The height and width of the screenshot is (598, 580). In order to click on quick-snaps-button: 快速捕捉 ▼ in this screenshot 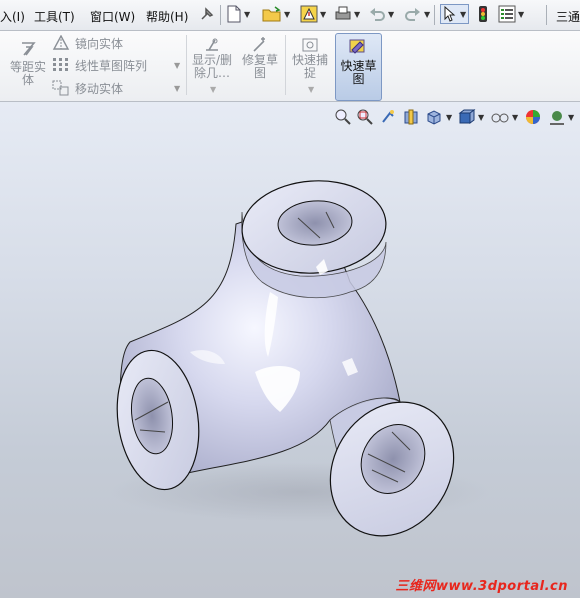, I will do `click(310, 66)`.